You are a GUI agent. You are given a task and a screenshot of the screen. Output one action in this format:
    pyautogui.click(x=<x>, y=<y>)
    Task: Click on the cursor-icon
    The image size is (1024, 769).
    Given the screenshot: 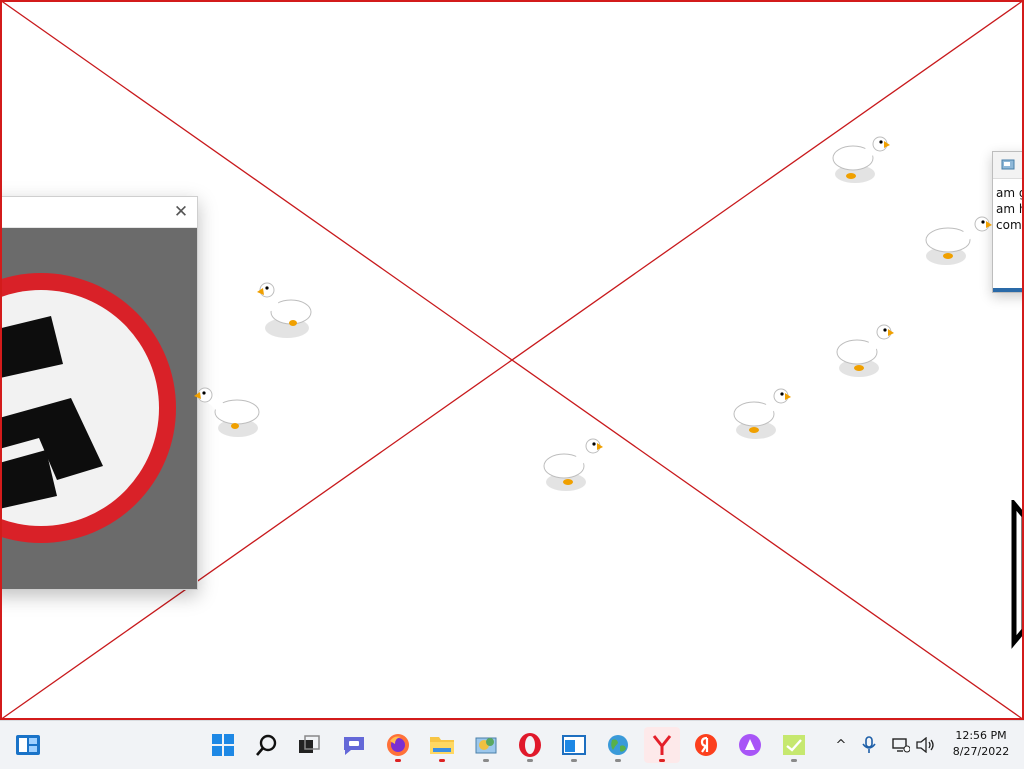 What is the action you would take?
    pyautogui.click(x=1017, y=574)
    